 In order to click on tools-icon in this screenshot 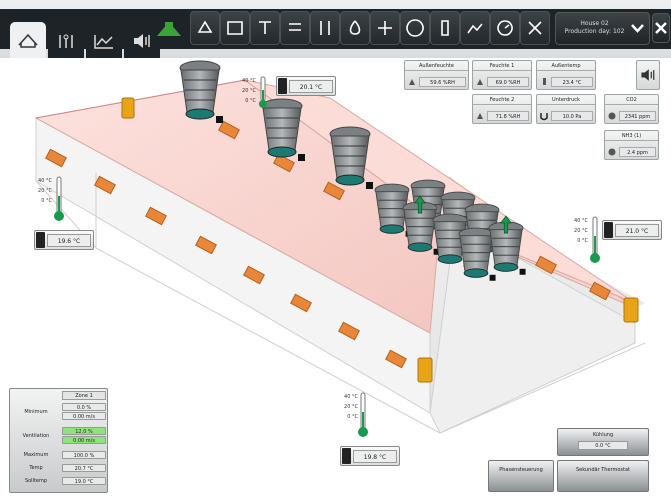, I will do `click(535, 28)`.